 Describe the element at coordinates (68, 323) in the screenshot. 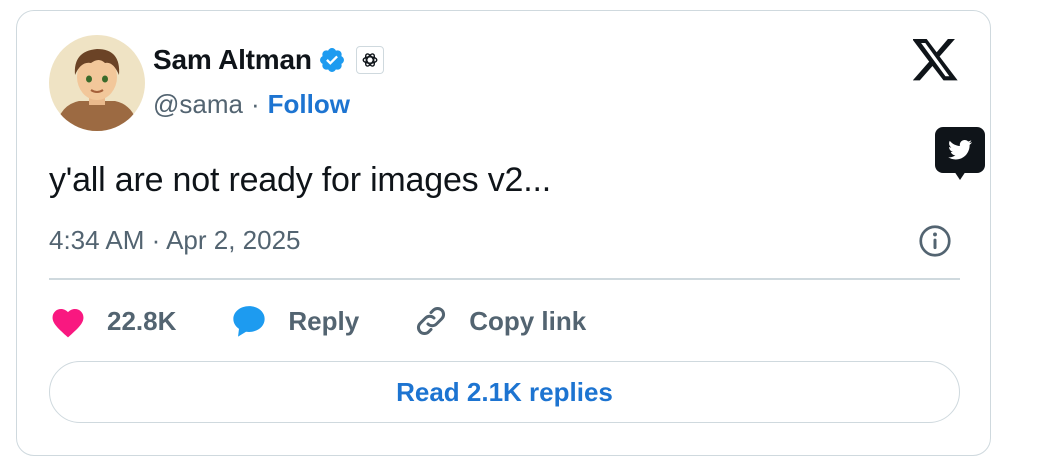

I see `heart-icon` at that location.